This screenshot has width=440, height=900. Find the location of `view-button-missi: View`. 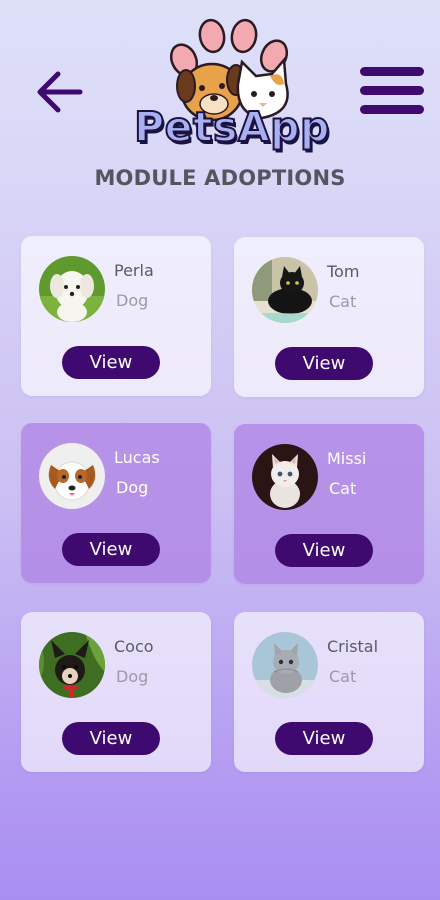

view-button-missi: View is located at coordinates (324, 550).